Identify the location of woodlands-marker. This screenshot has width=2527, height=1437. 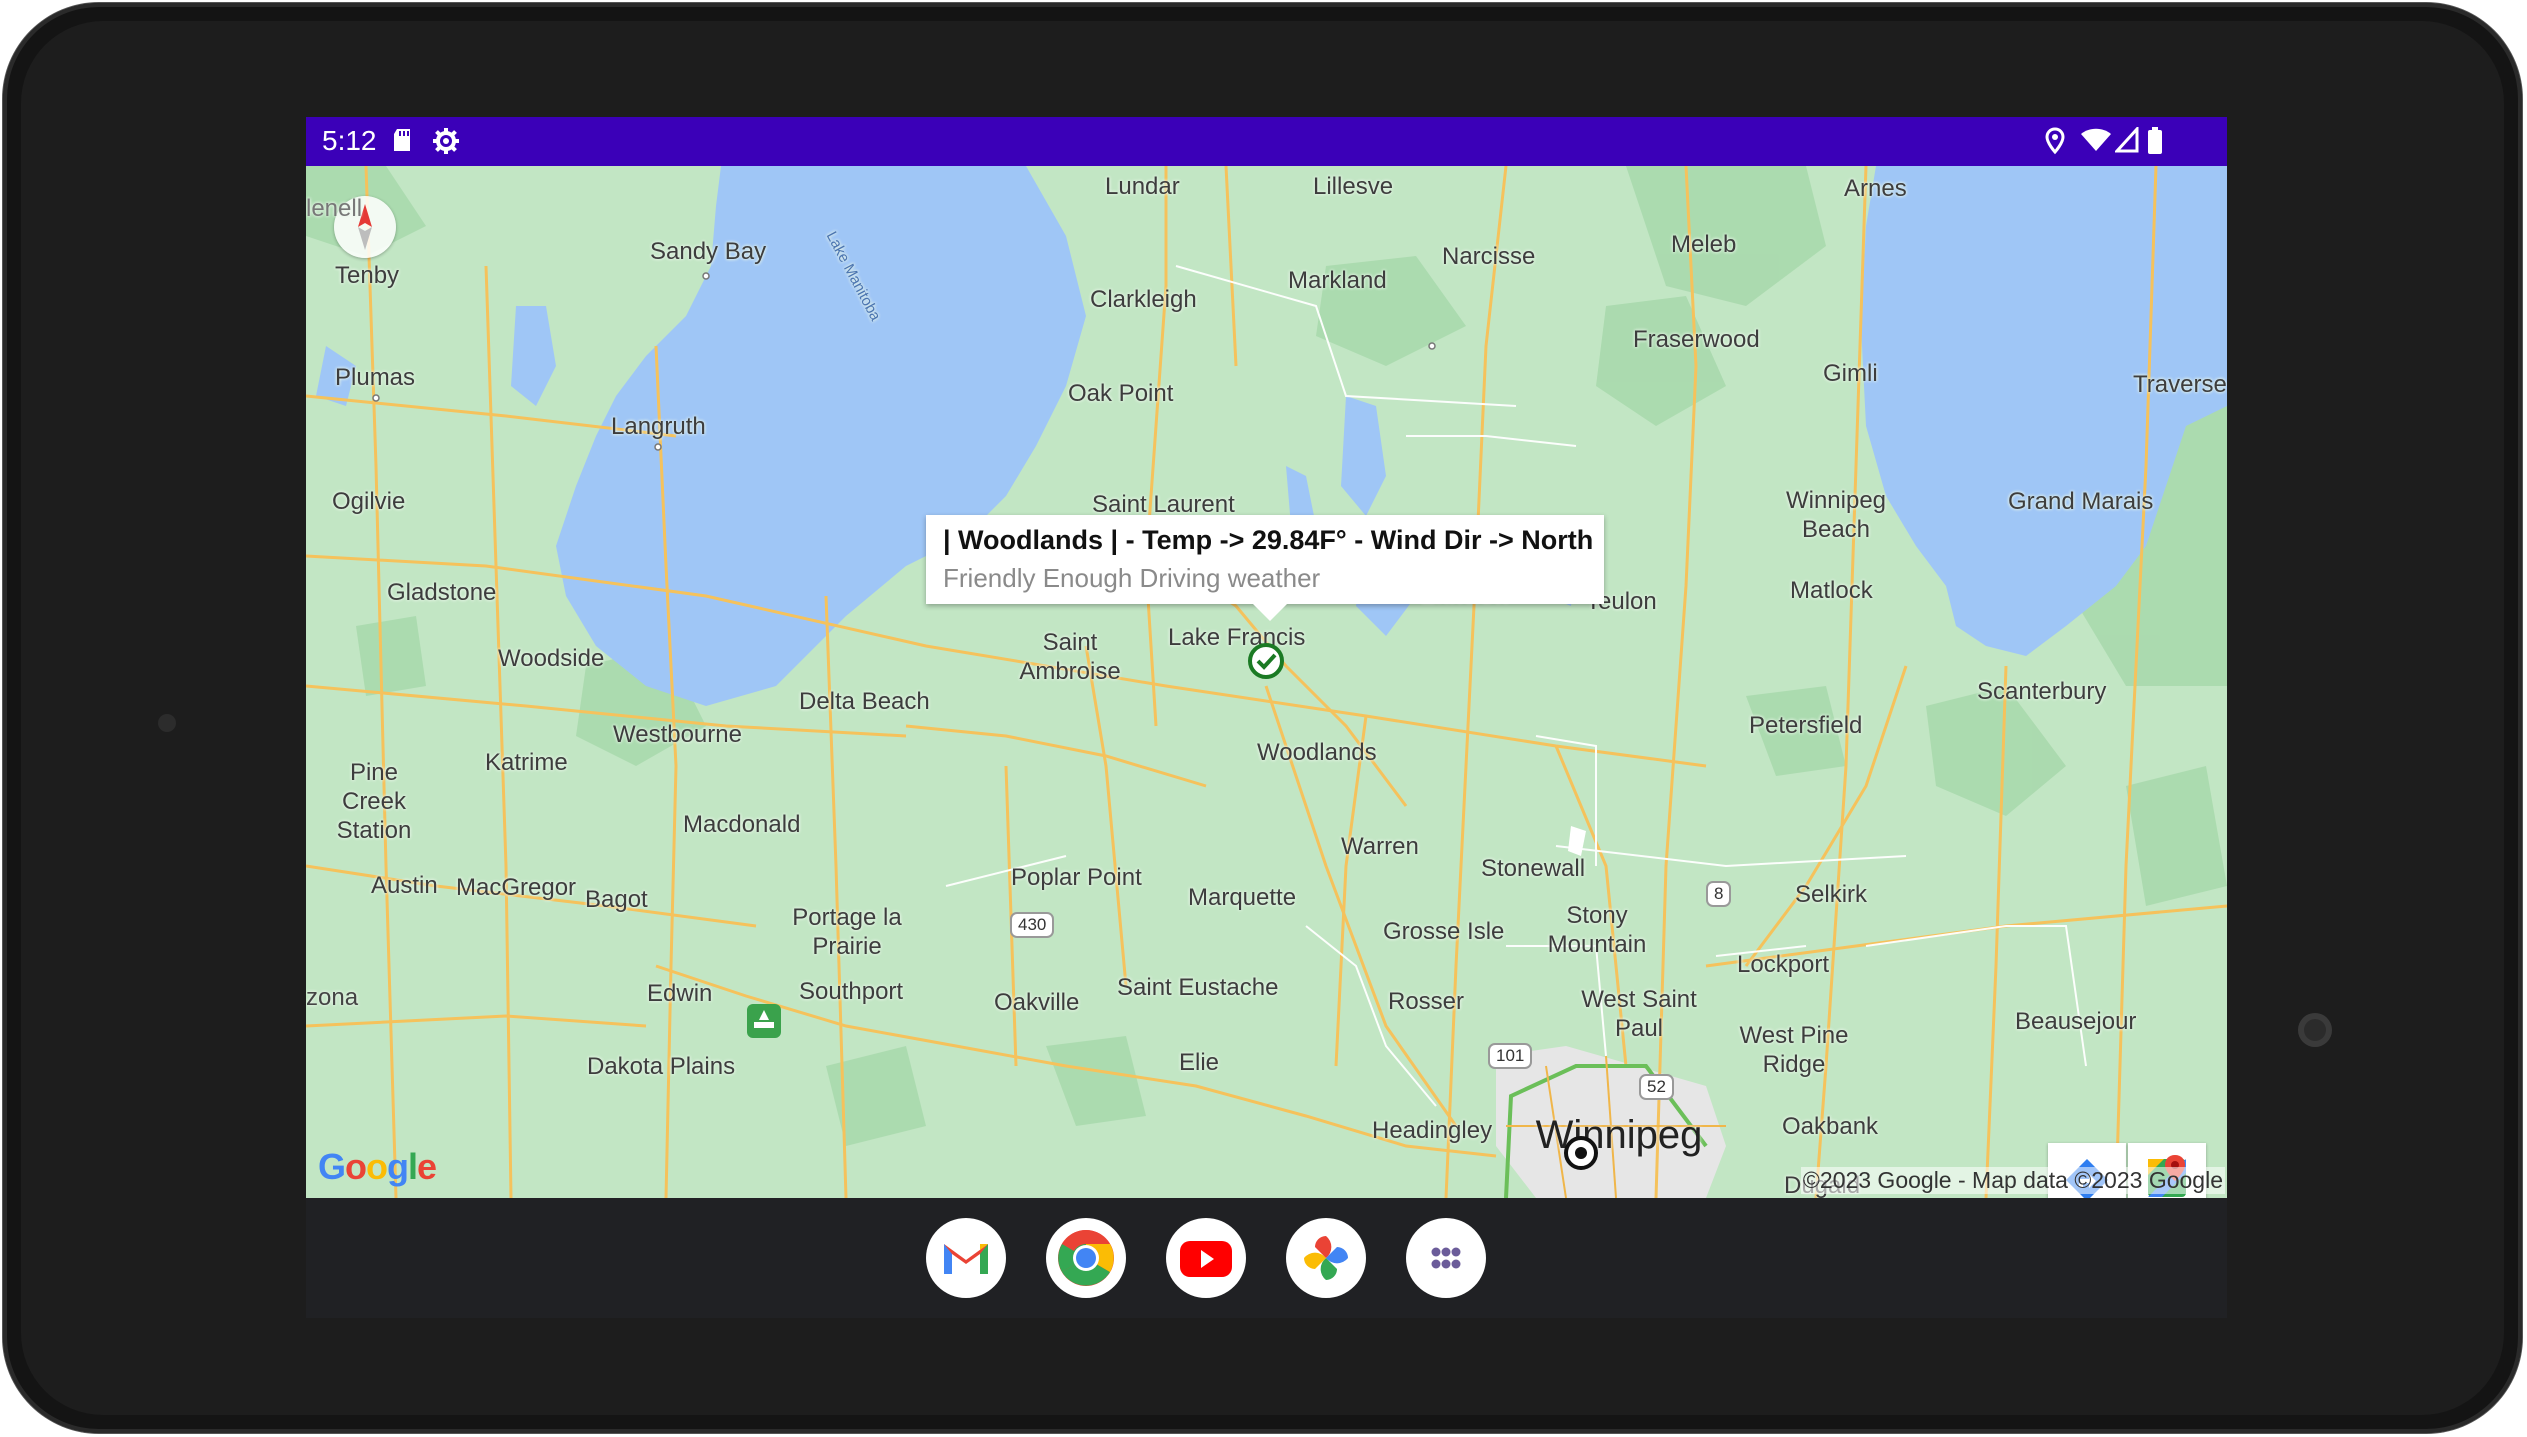
(1266, 661).